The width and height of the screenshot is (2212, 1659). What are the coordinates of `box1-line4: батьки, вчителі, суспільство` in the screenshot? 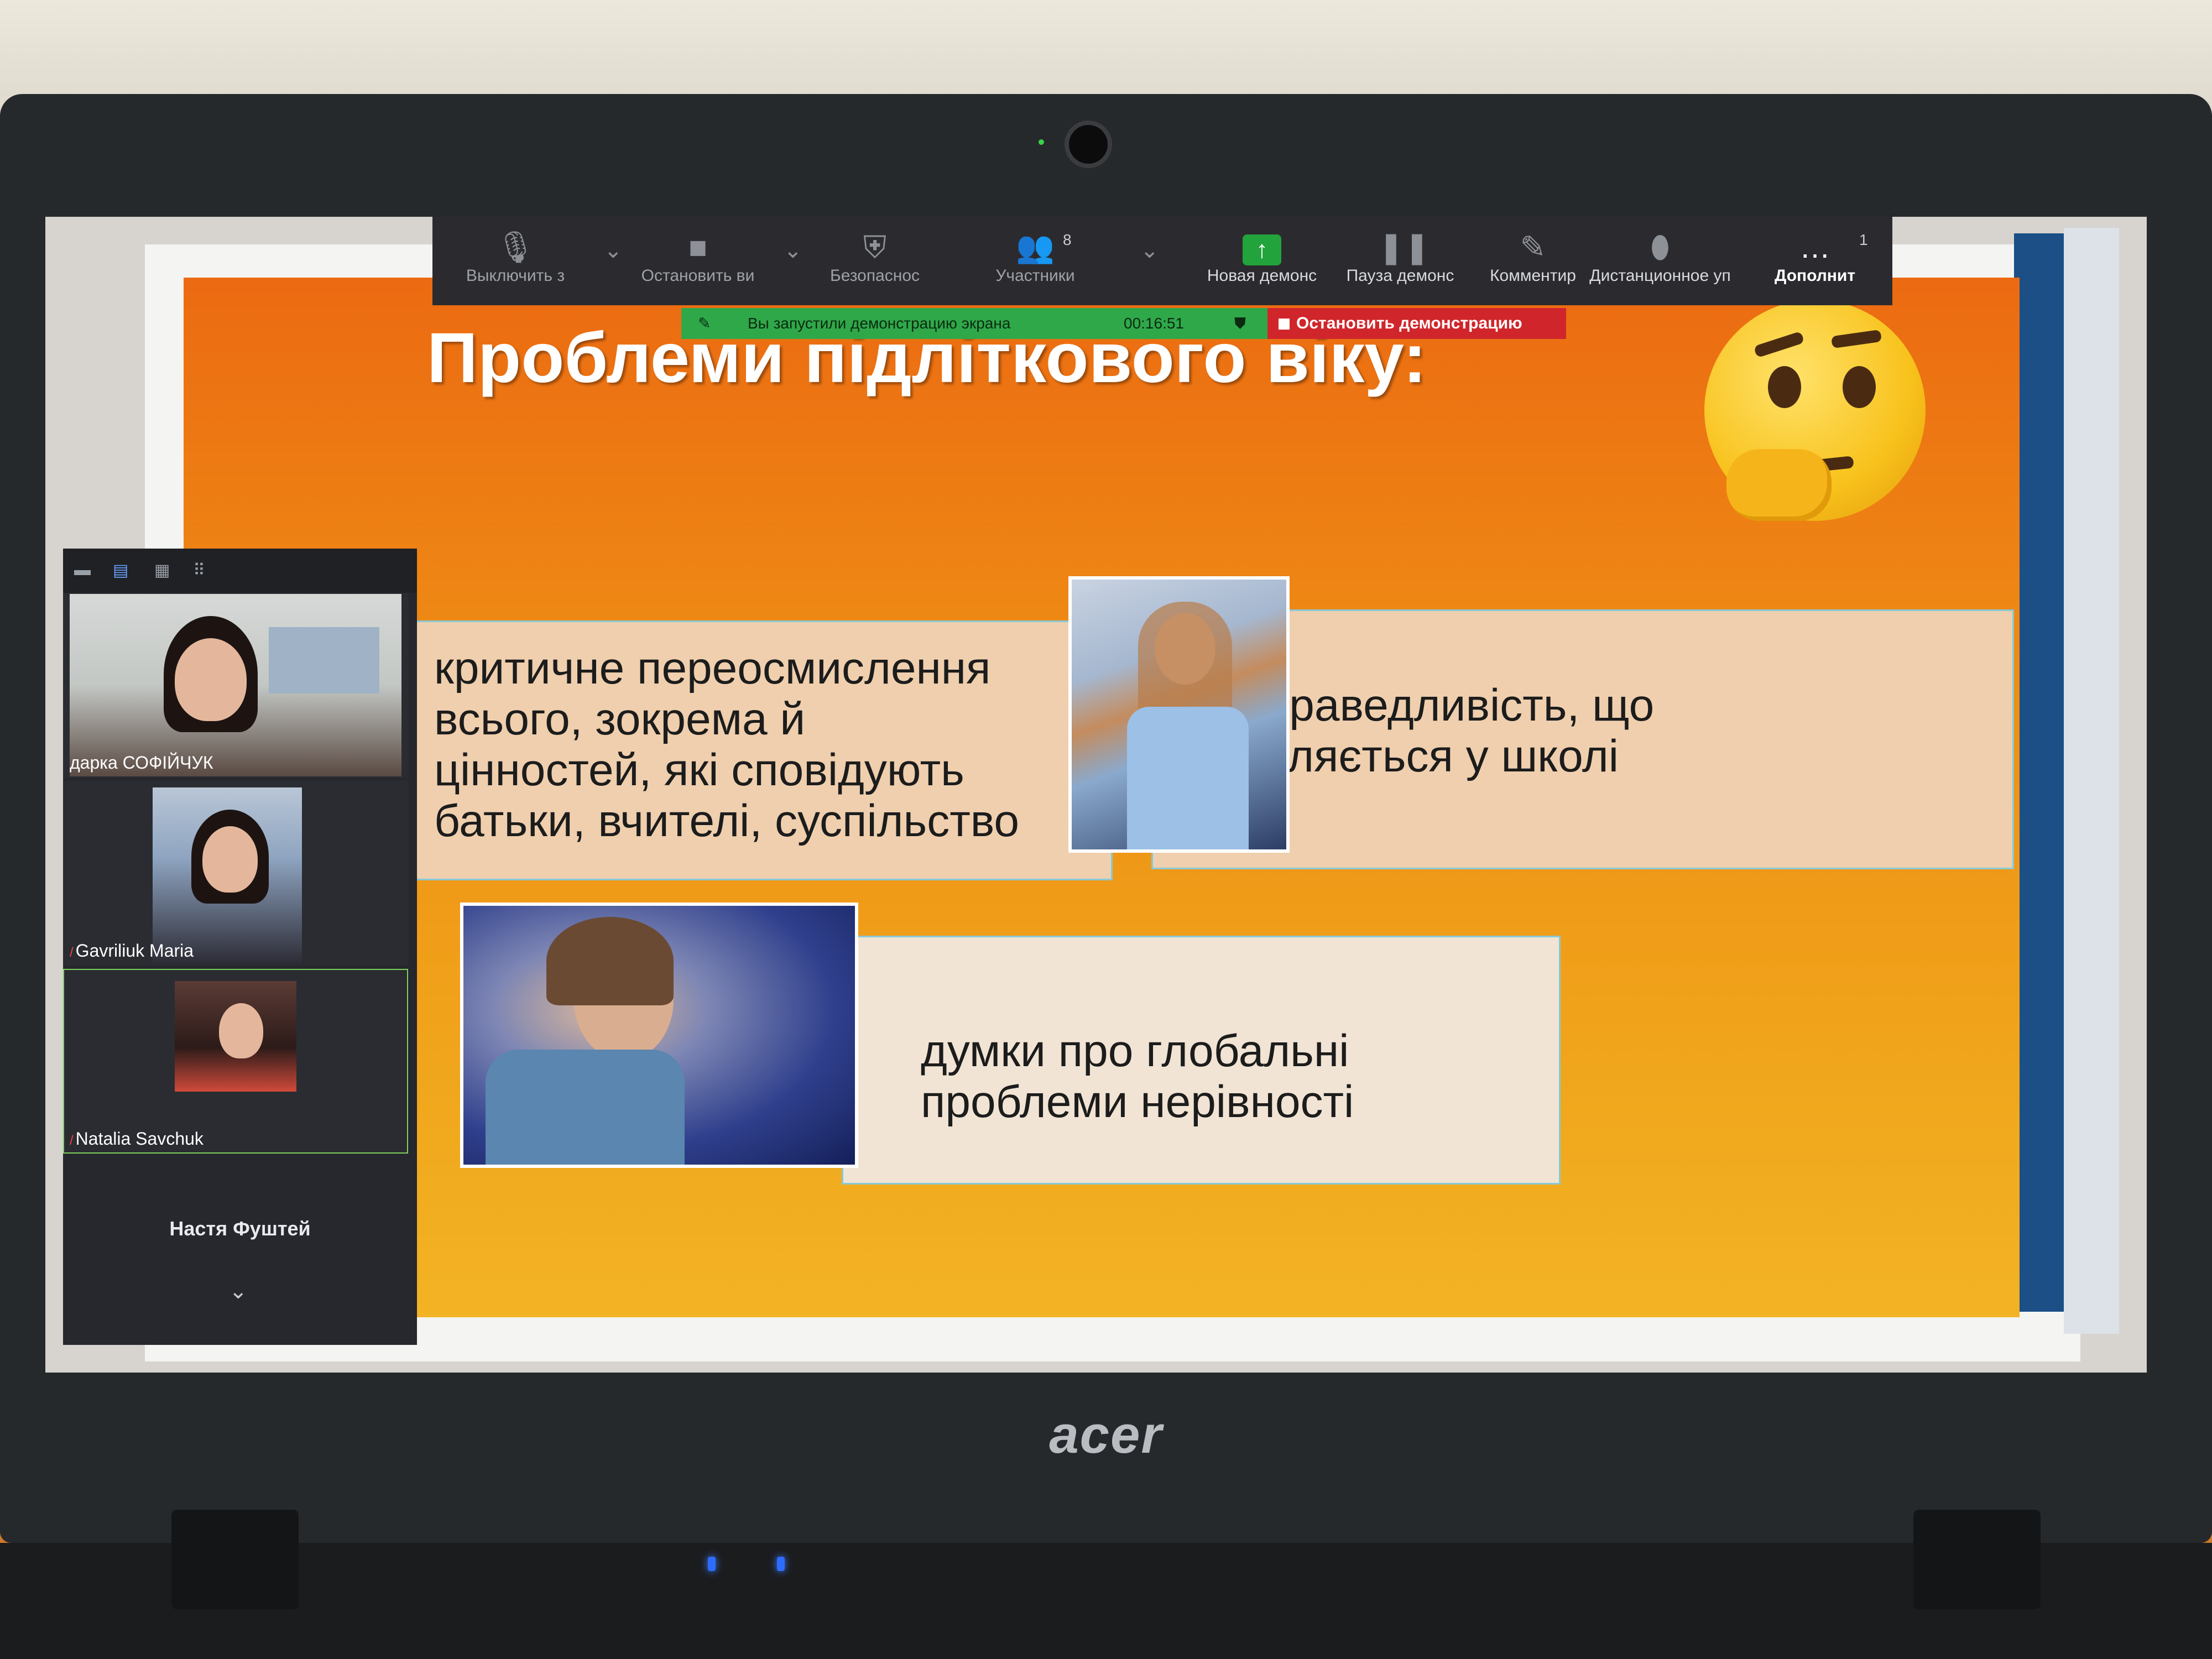 It's located at (727, 821).